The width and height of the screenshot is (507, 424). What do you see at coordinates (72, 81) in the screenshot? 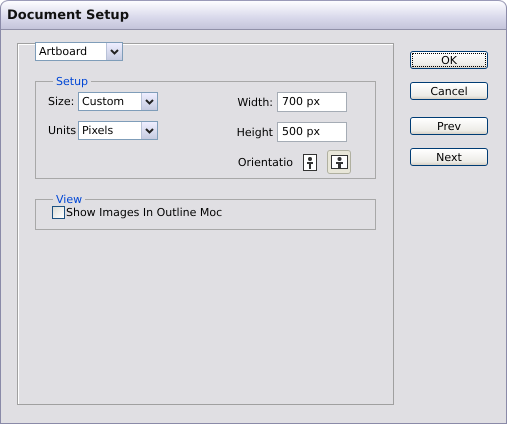
I see `group-title: Setup` at bounding box center [72, 81].